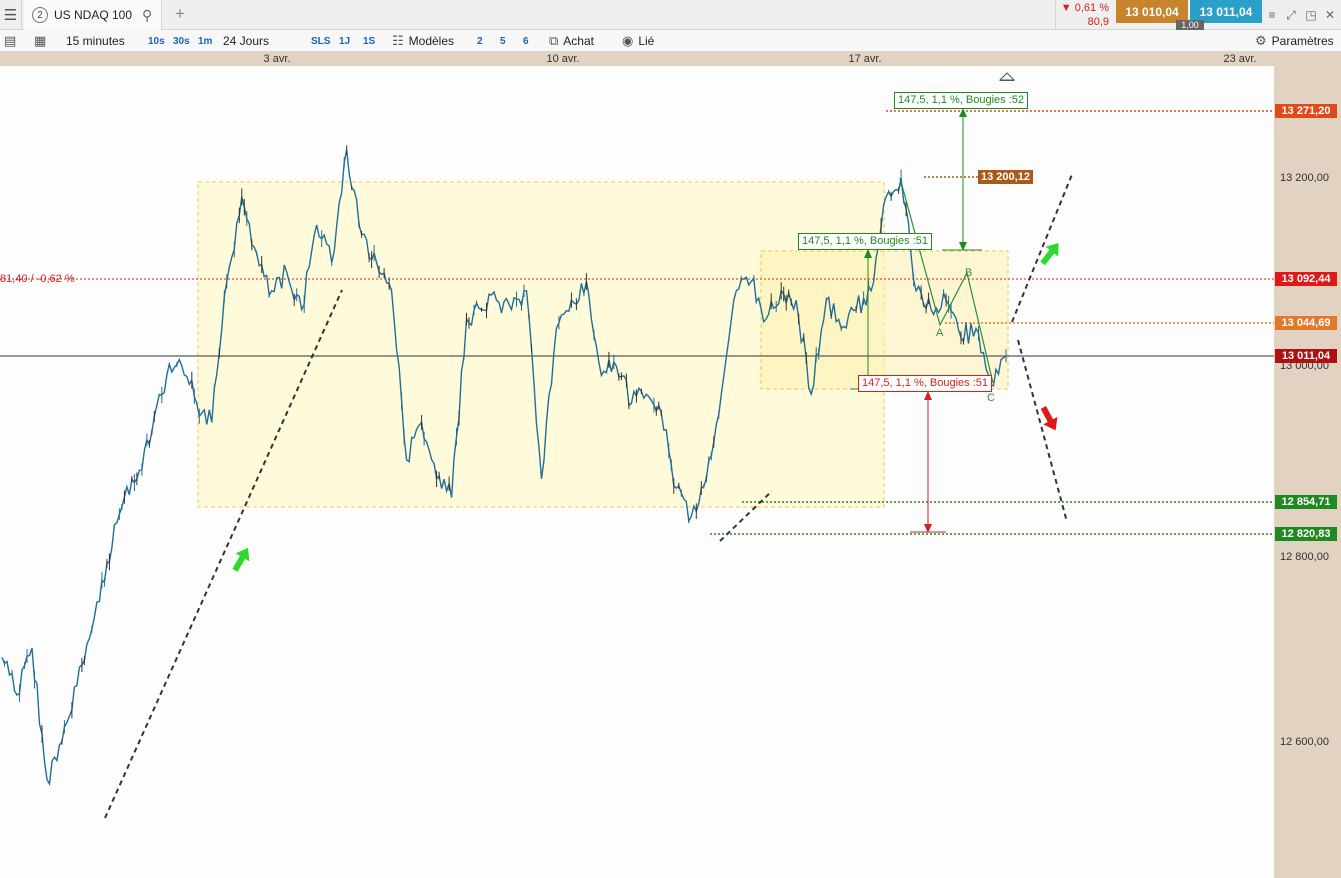  I want to click on bullish-scenario-line, so click(1042, 247).